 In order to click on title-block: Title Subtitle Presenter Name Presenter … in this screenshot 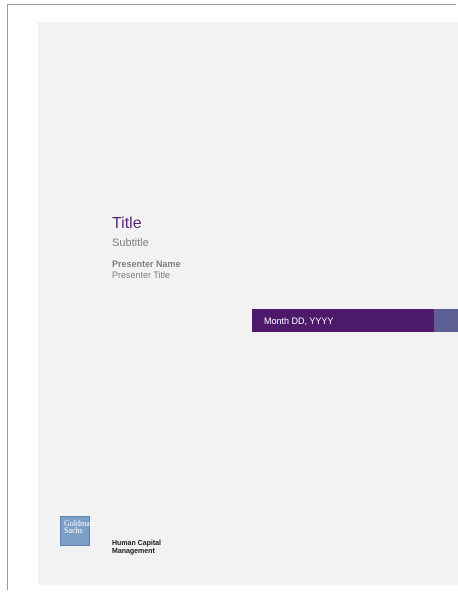, I will do `click(146, 247)`.